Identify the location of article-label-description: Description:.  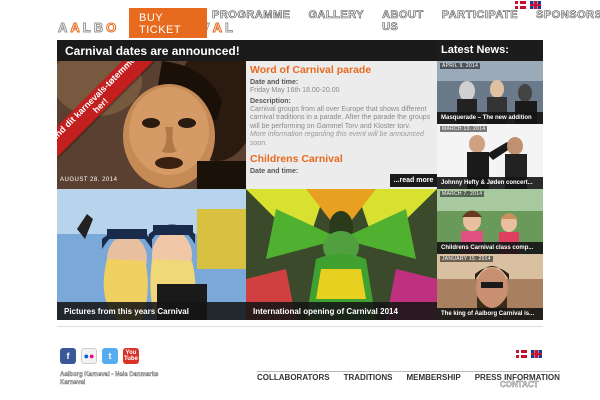
(270, 101).